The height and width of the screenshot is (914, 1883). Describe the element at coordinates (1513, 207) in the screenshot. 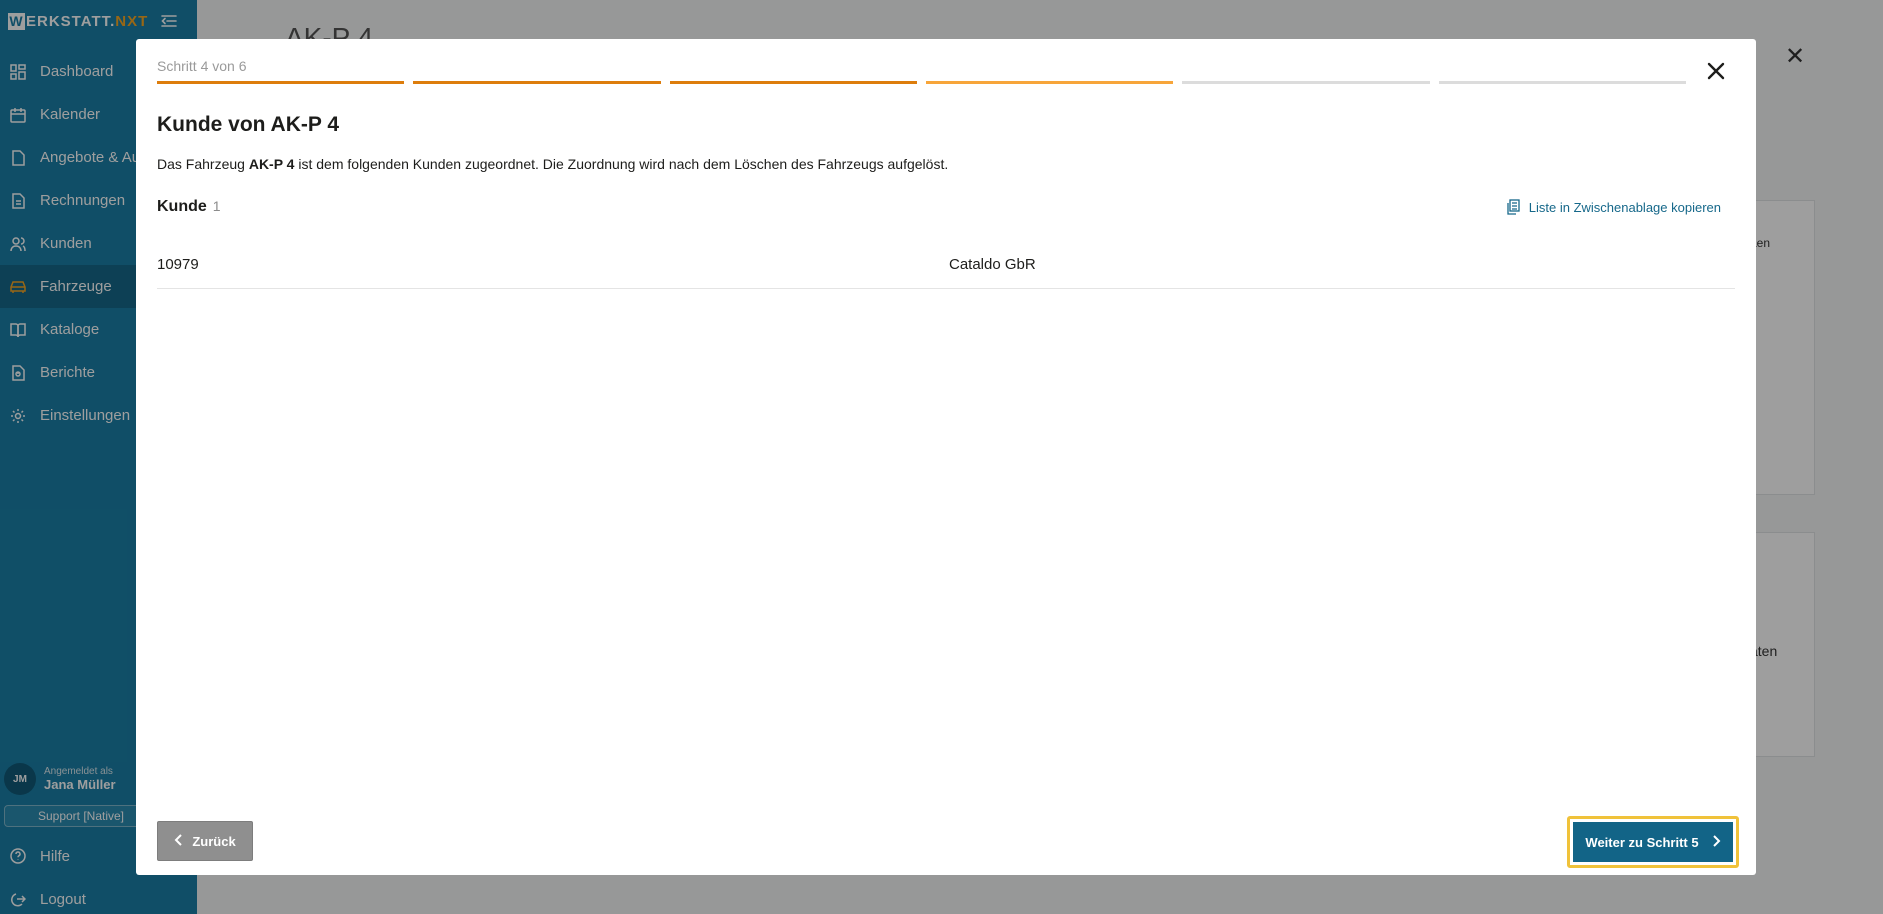

I see `clipboard-icon` at that location.